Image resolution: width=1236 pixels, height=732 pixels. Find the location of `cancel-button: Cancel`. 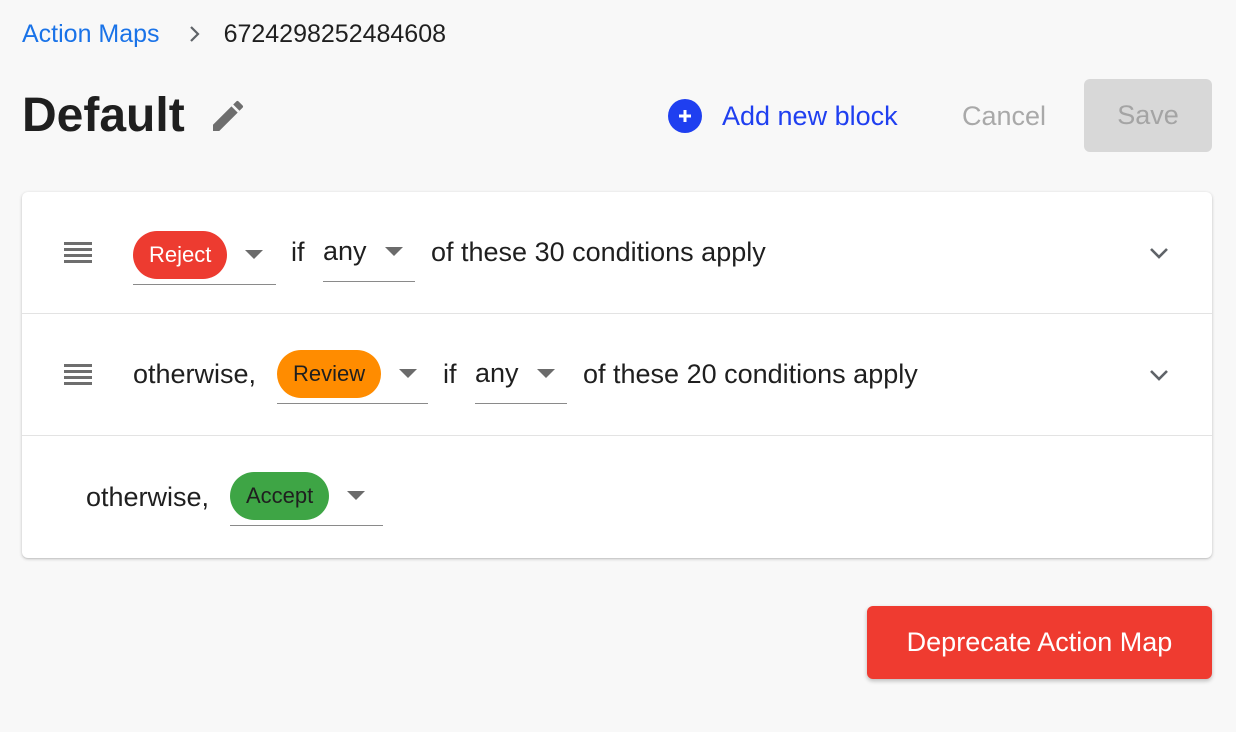

cancel-button: Cancel is located at coordinates (1004, 116).